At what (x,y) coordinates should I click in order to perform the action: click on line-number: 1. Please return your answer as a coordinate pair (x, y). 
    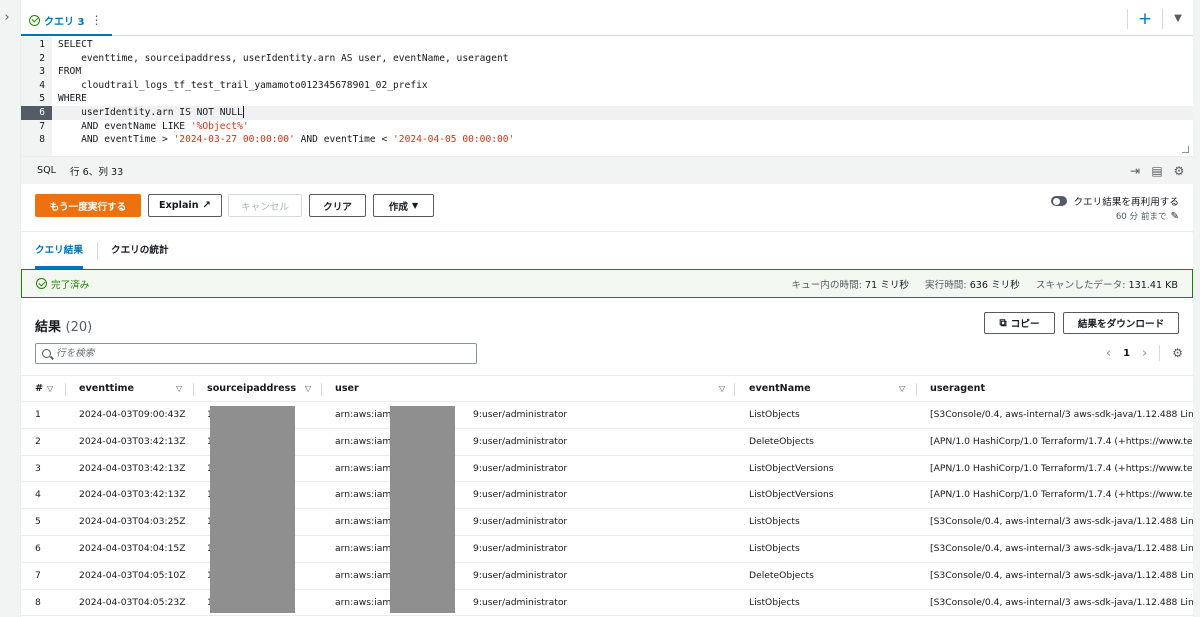
    Looking at the image, I should click on (42, 44).